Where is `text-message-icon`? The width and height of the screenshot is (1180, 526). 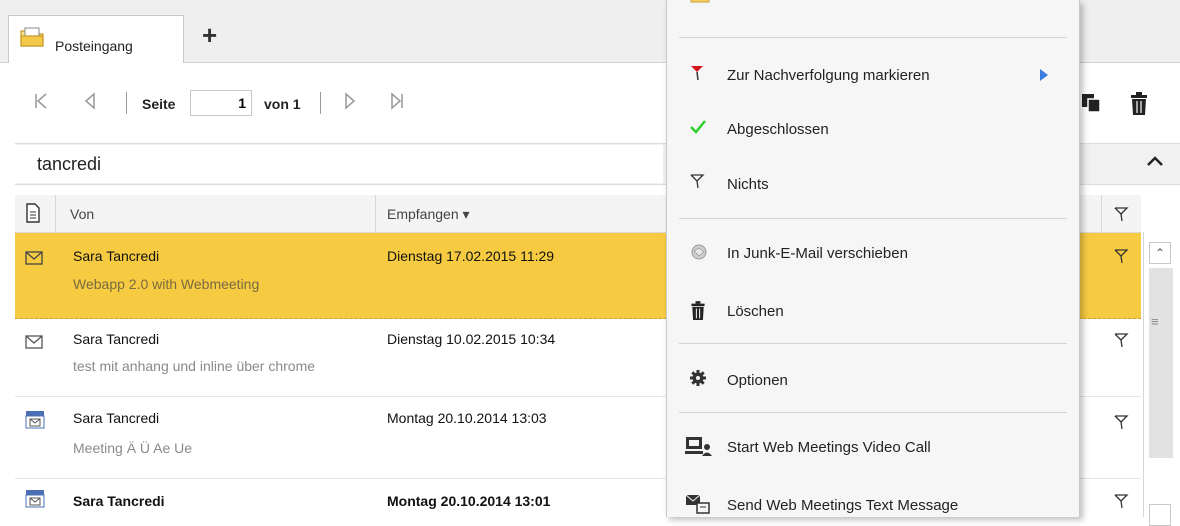 text-message-icon is located at coordinates (699, 506).